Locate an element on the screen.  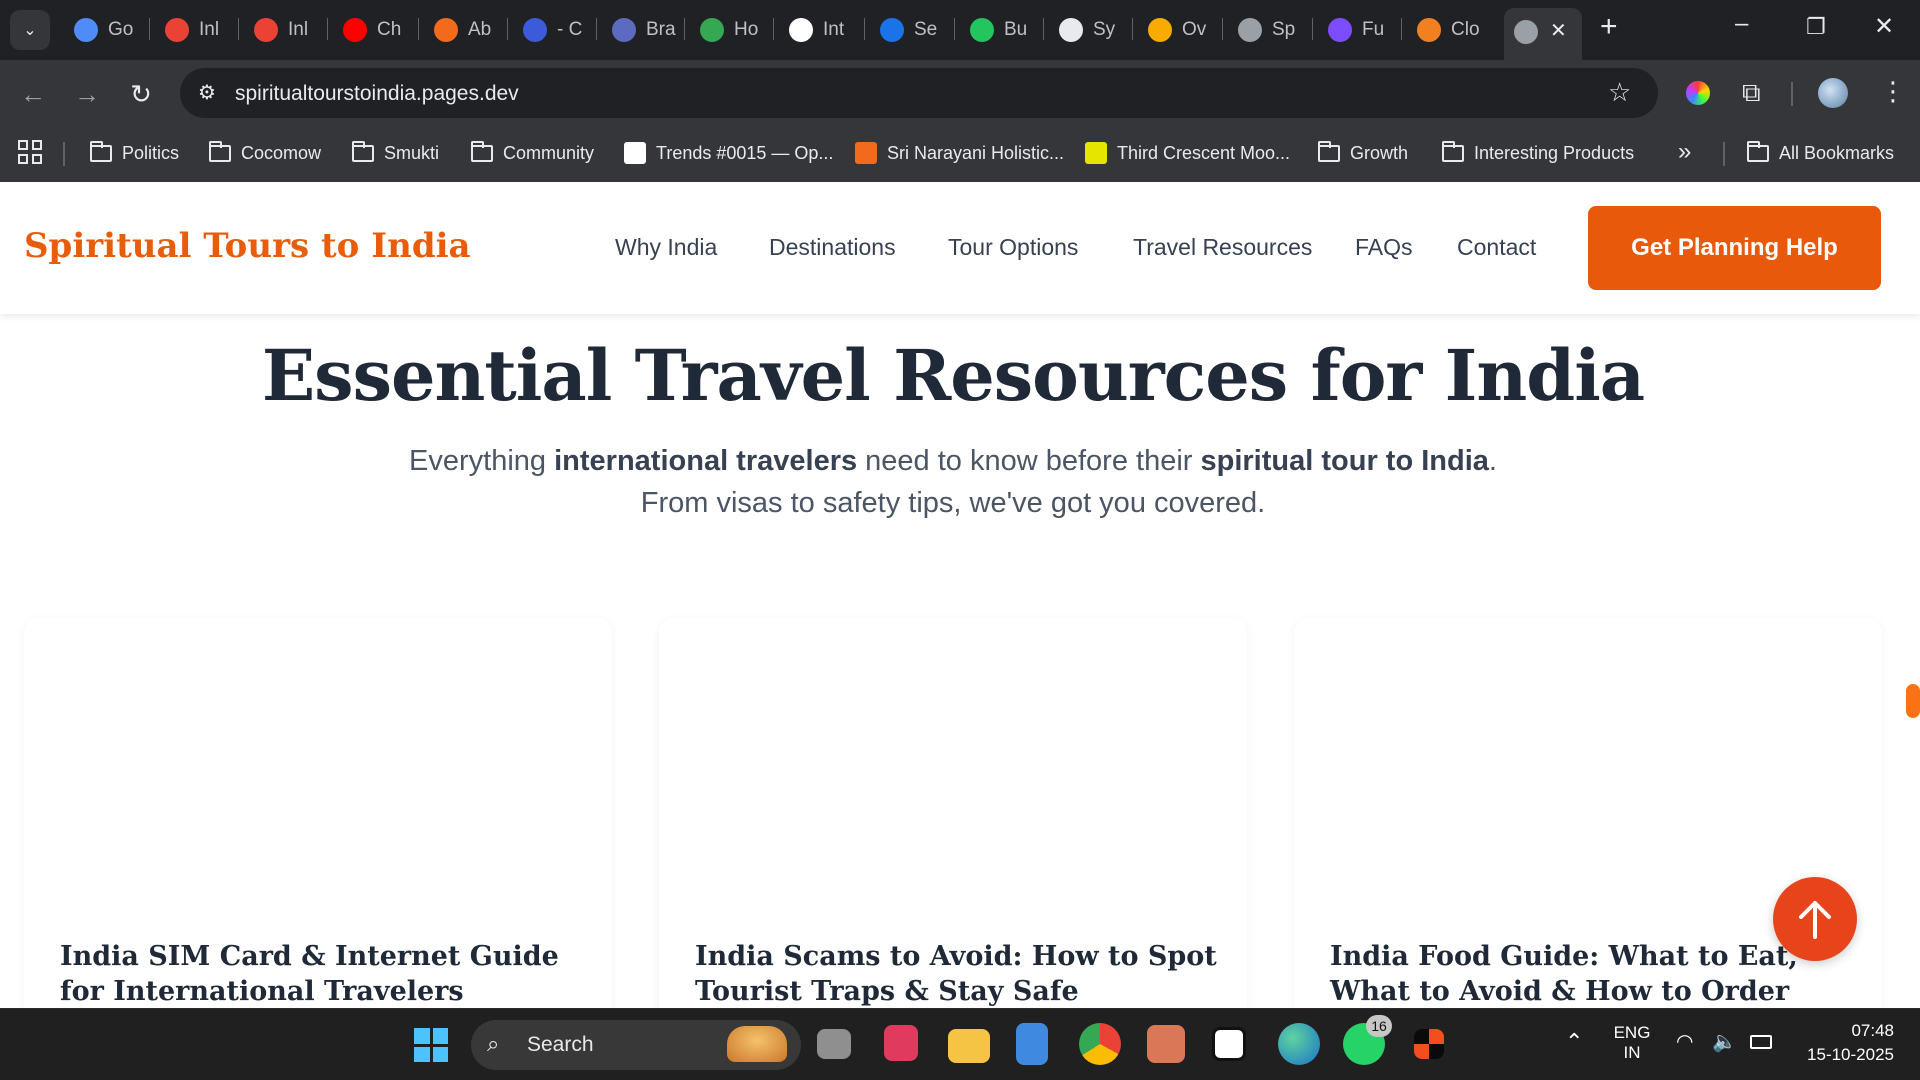
restore-button: ❐ is located at coordinates (1816, 27).